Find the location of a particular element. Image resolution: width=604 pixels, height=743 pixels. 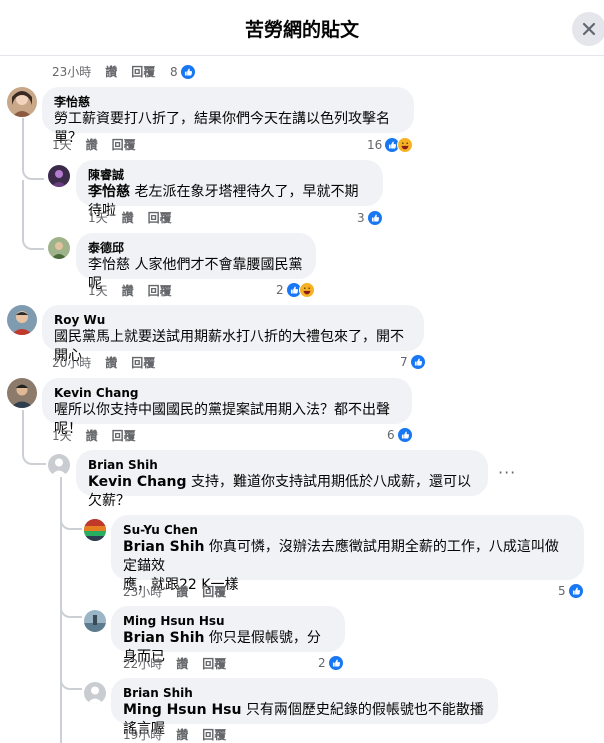

comment-bubble: 陳睿誠 李怡慈 老左派在象牙塔裡待久了，早就不期待啦 is located at coordinates (229, 189).